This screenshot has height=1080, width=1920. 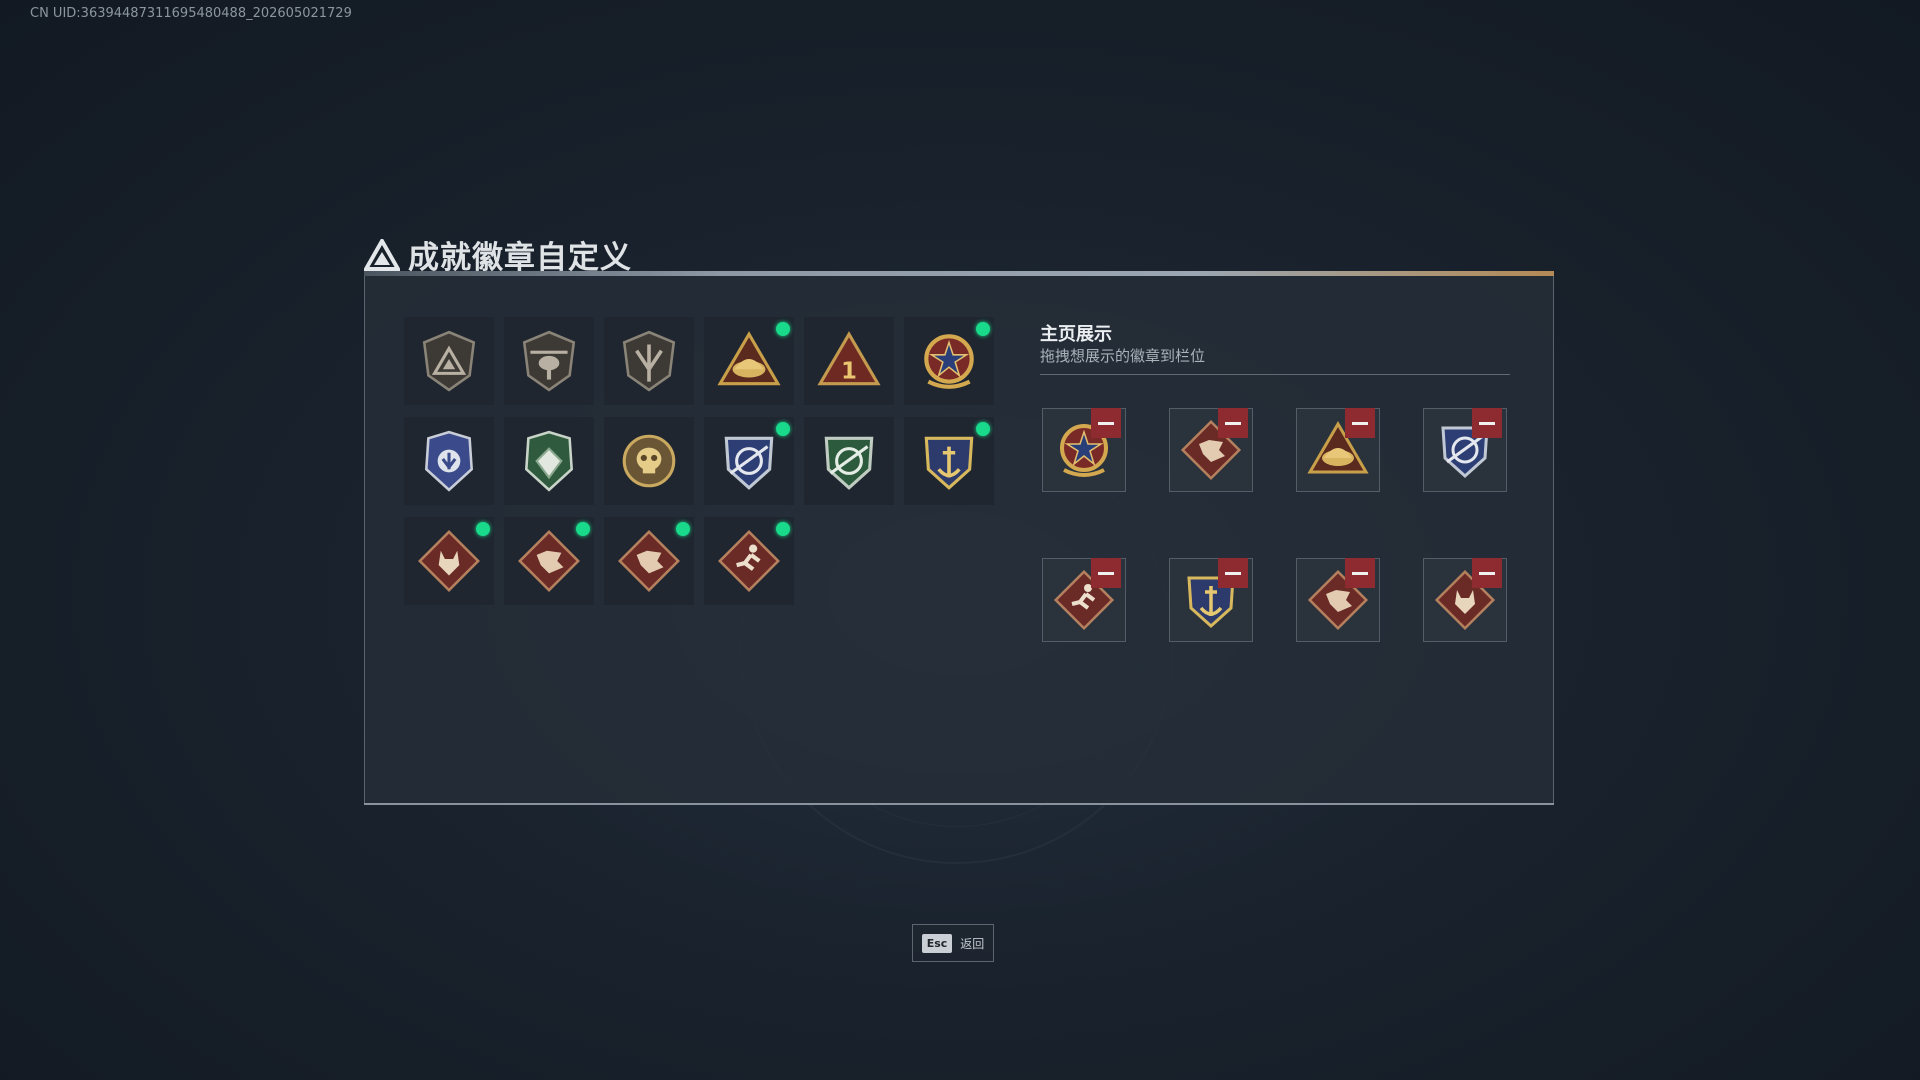 I want to click on gold-skull-badge-icon, so click(x=649, y=461).